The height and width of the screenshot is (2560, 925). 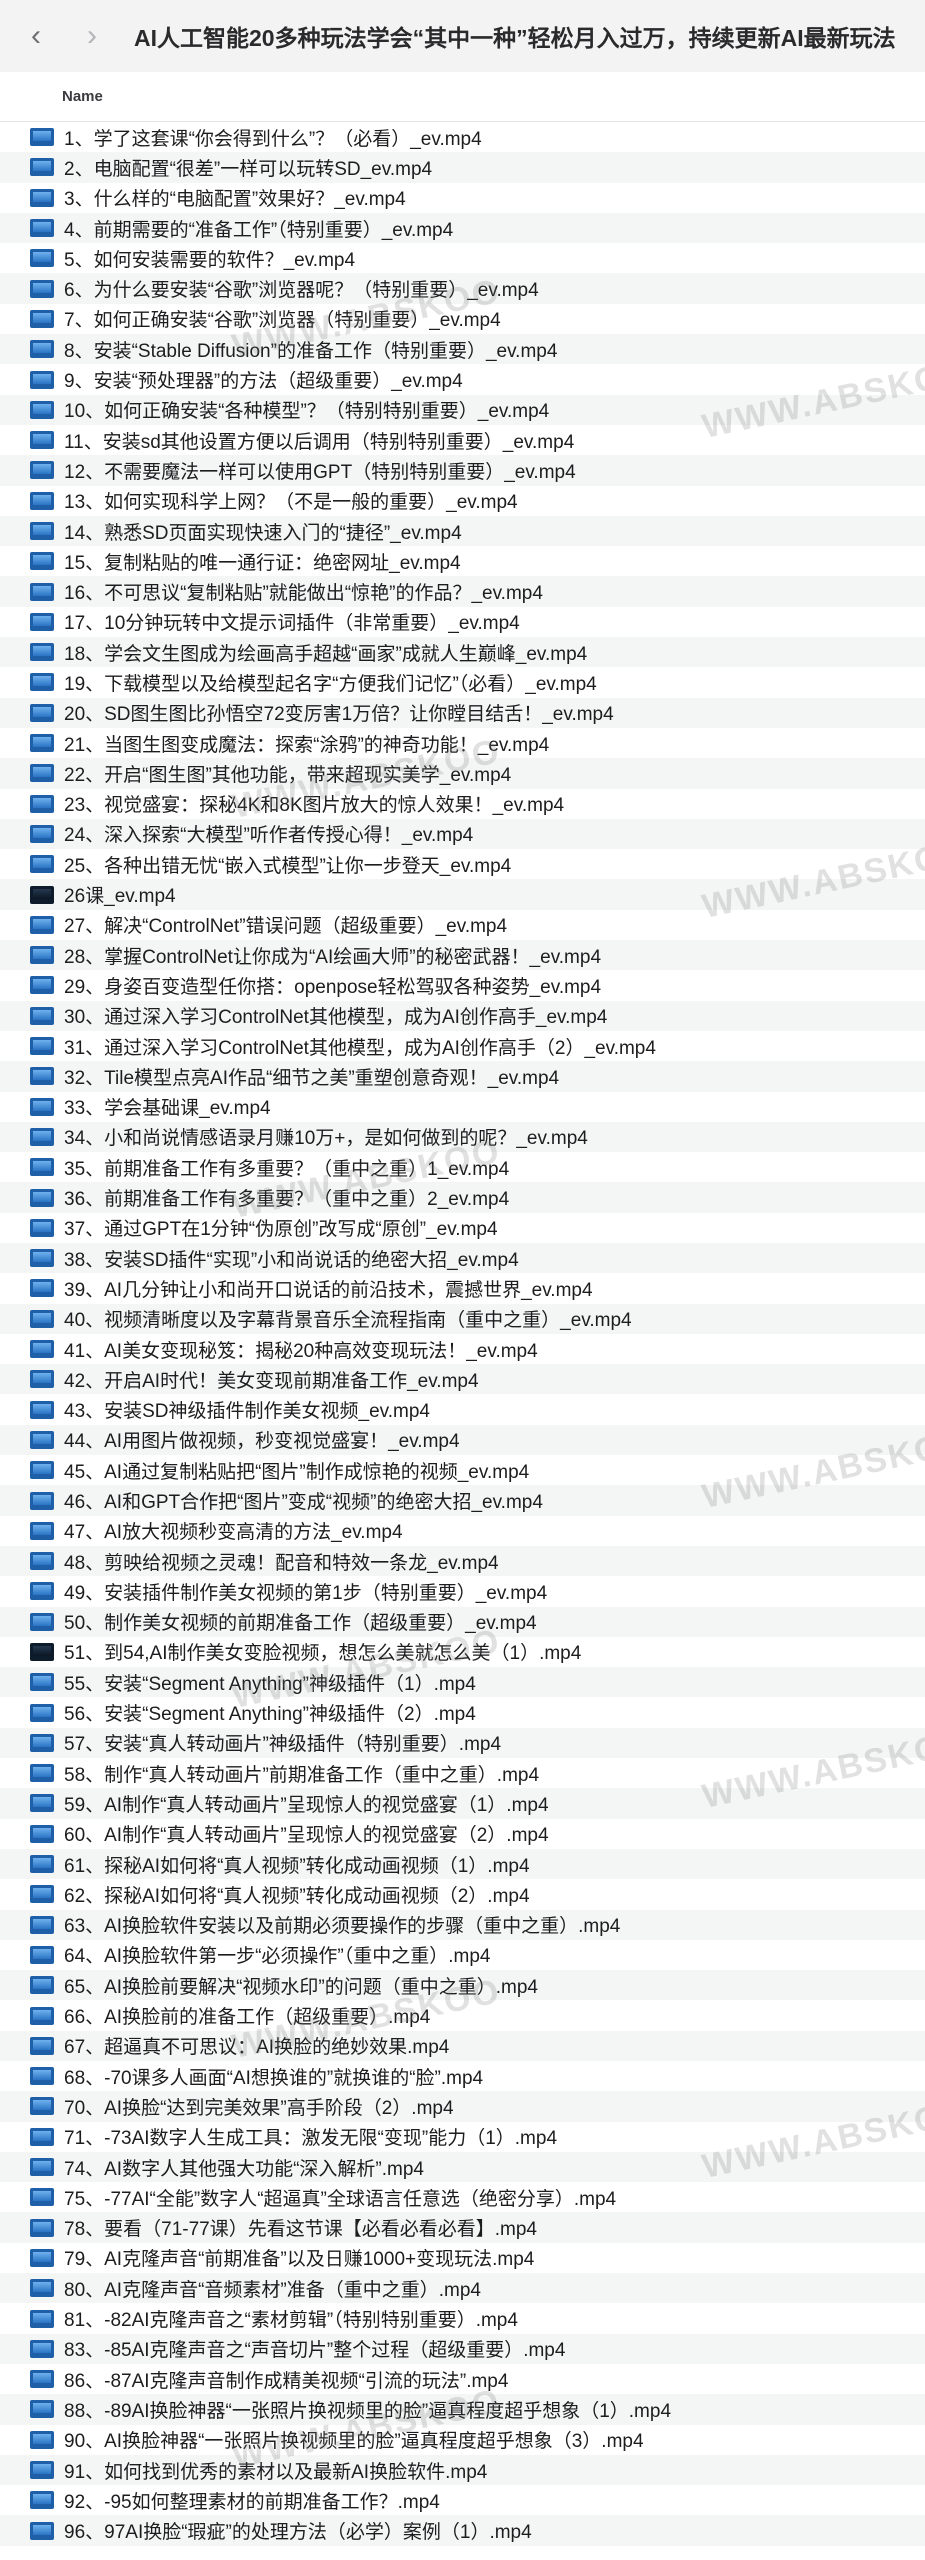 What do you see at coordinates (462, 1500) in the screenshot?
I see `file-row: 46、AI和GPT合作把“图片”变成“视频”的绝密大招_ev.mp4` at bounding box center [462, 1500].